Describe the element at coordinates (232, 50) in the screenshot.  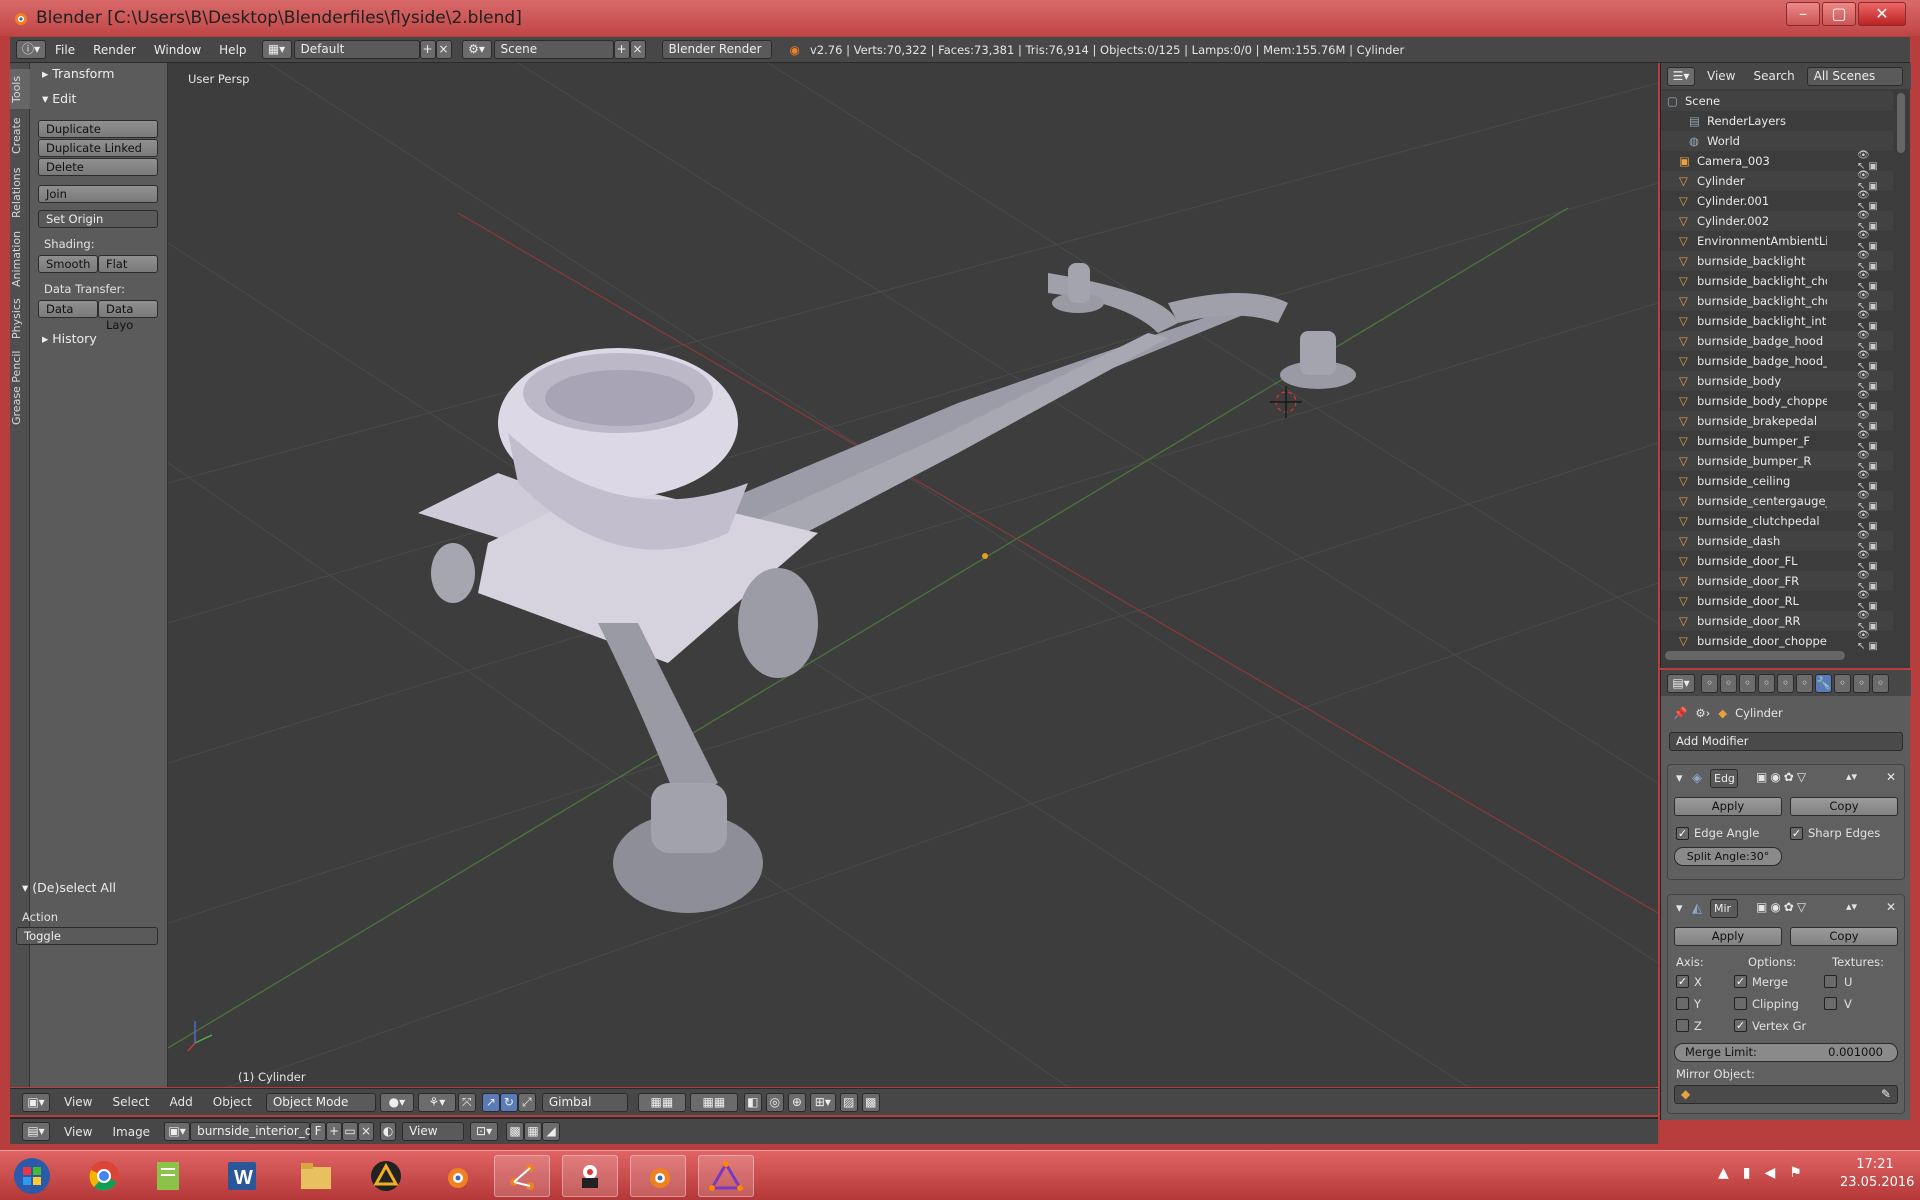
I see `menu-help: Help` at that location.